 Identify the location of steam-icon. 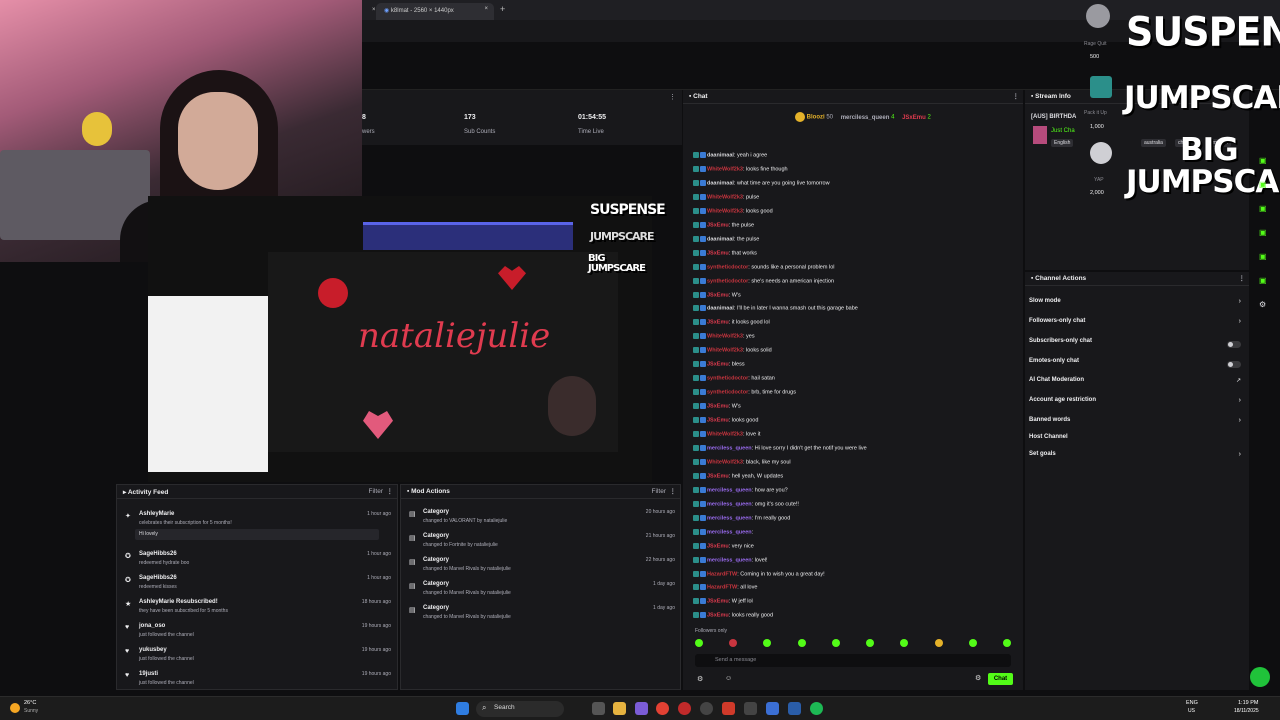
(794, 708).